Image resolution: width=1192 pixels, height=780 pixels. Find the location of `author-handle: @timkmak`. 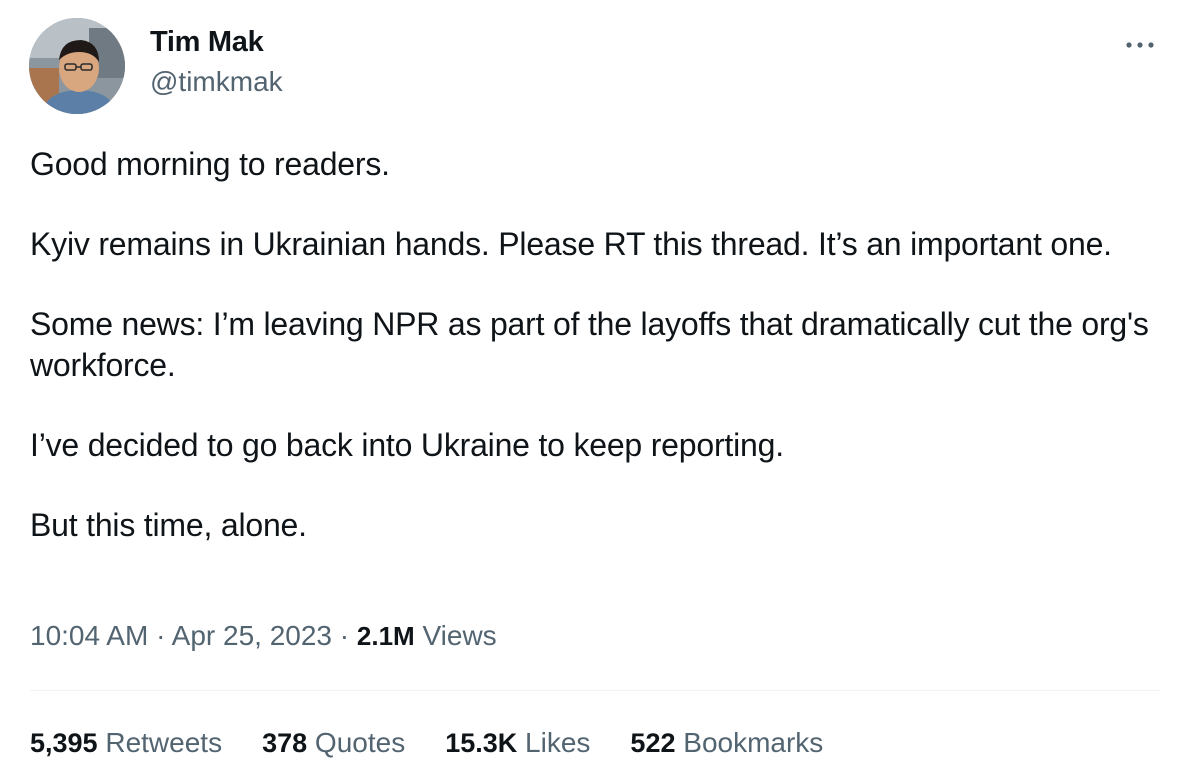

author-handle: @timkmak is located at coordinates (216, 82).